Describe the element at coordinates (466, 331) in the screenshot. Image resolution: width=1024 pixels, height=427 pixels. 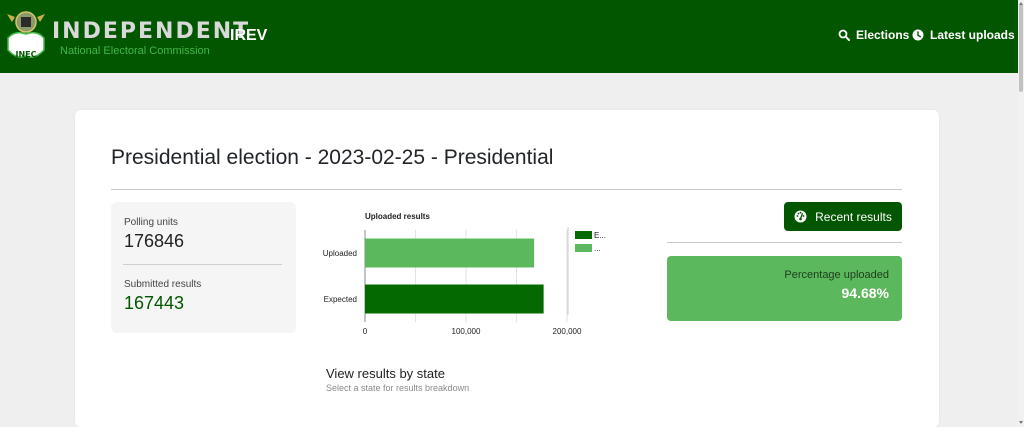
I see `chart-tick-label: 100,000` at that location.